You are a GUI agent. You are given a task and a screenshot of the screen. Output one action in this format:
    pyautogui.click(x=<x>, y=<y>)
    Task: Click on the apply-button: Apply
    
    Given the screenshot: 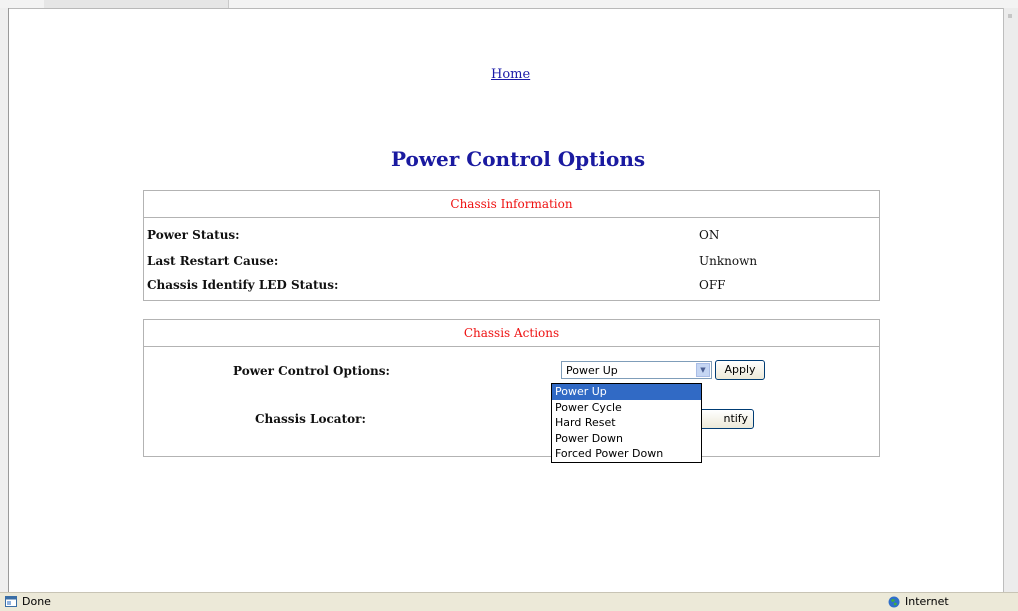 What is the action you would take?
    pyautogui.click(x=740, y=370)
    